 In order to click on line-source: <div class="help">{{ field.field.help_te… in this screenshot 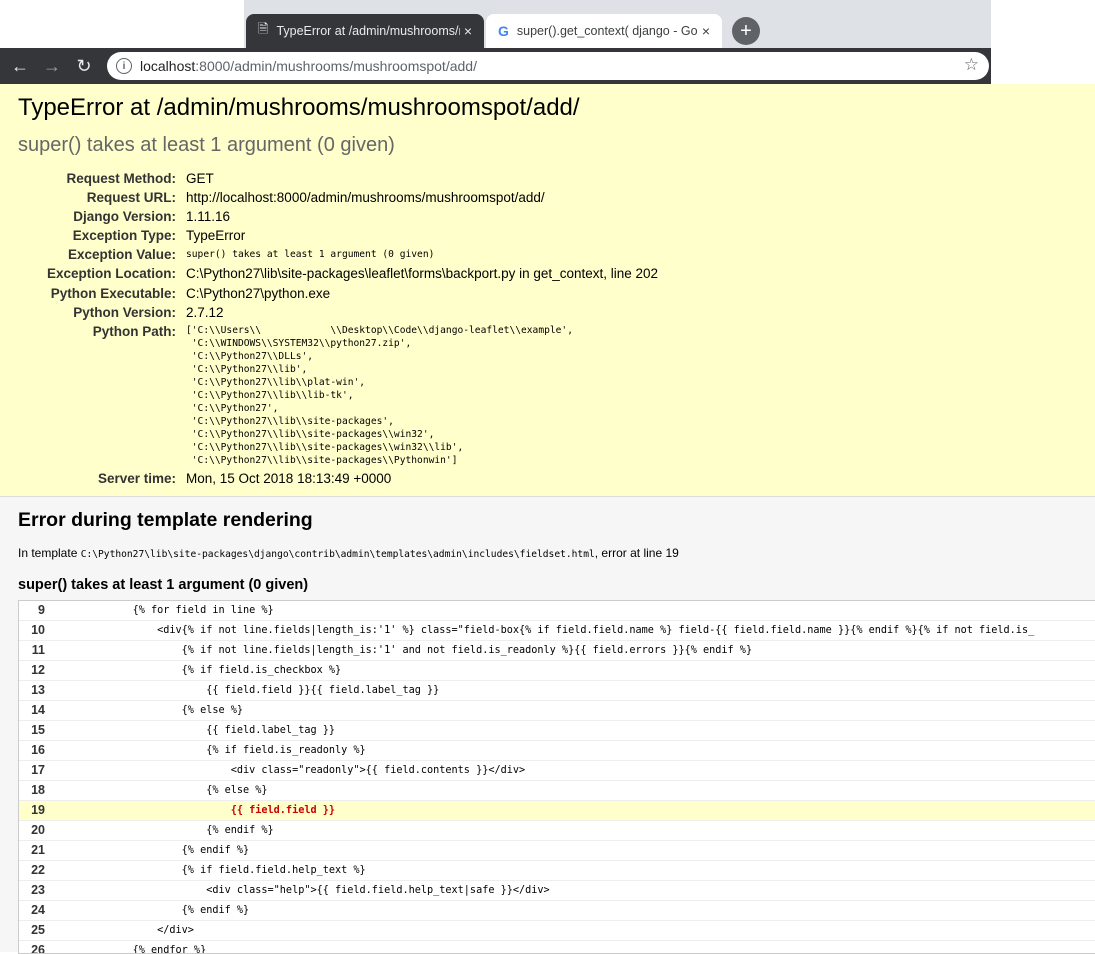, I will do `click(304, 890)`.